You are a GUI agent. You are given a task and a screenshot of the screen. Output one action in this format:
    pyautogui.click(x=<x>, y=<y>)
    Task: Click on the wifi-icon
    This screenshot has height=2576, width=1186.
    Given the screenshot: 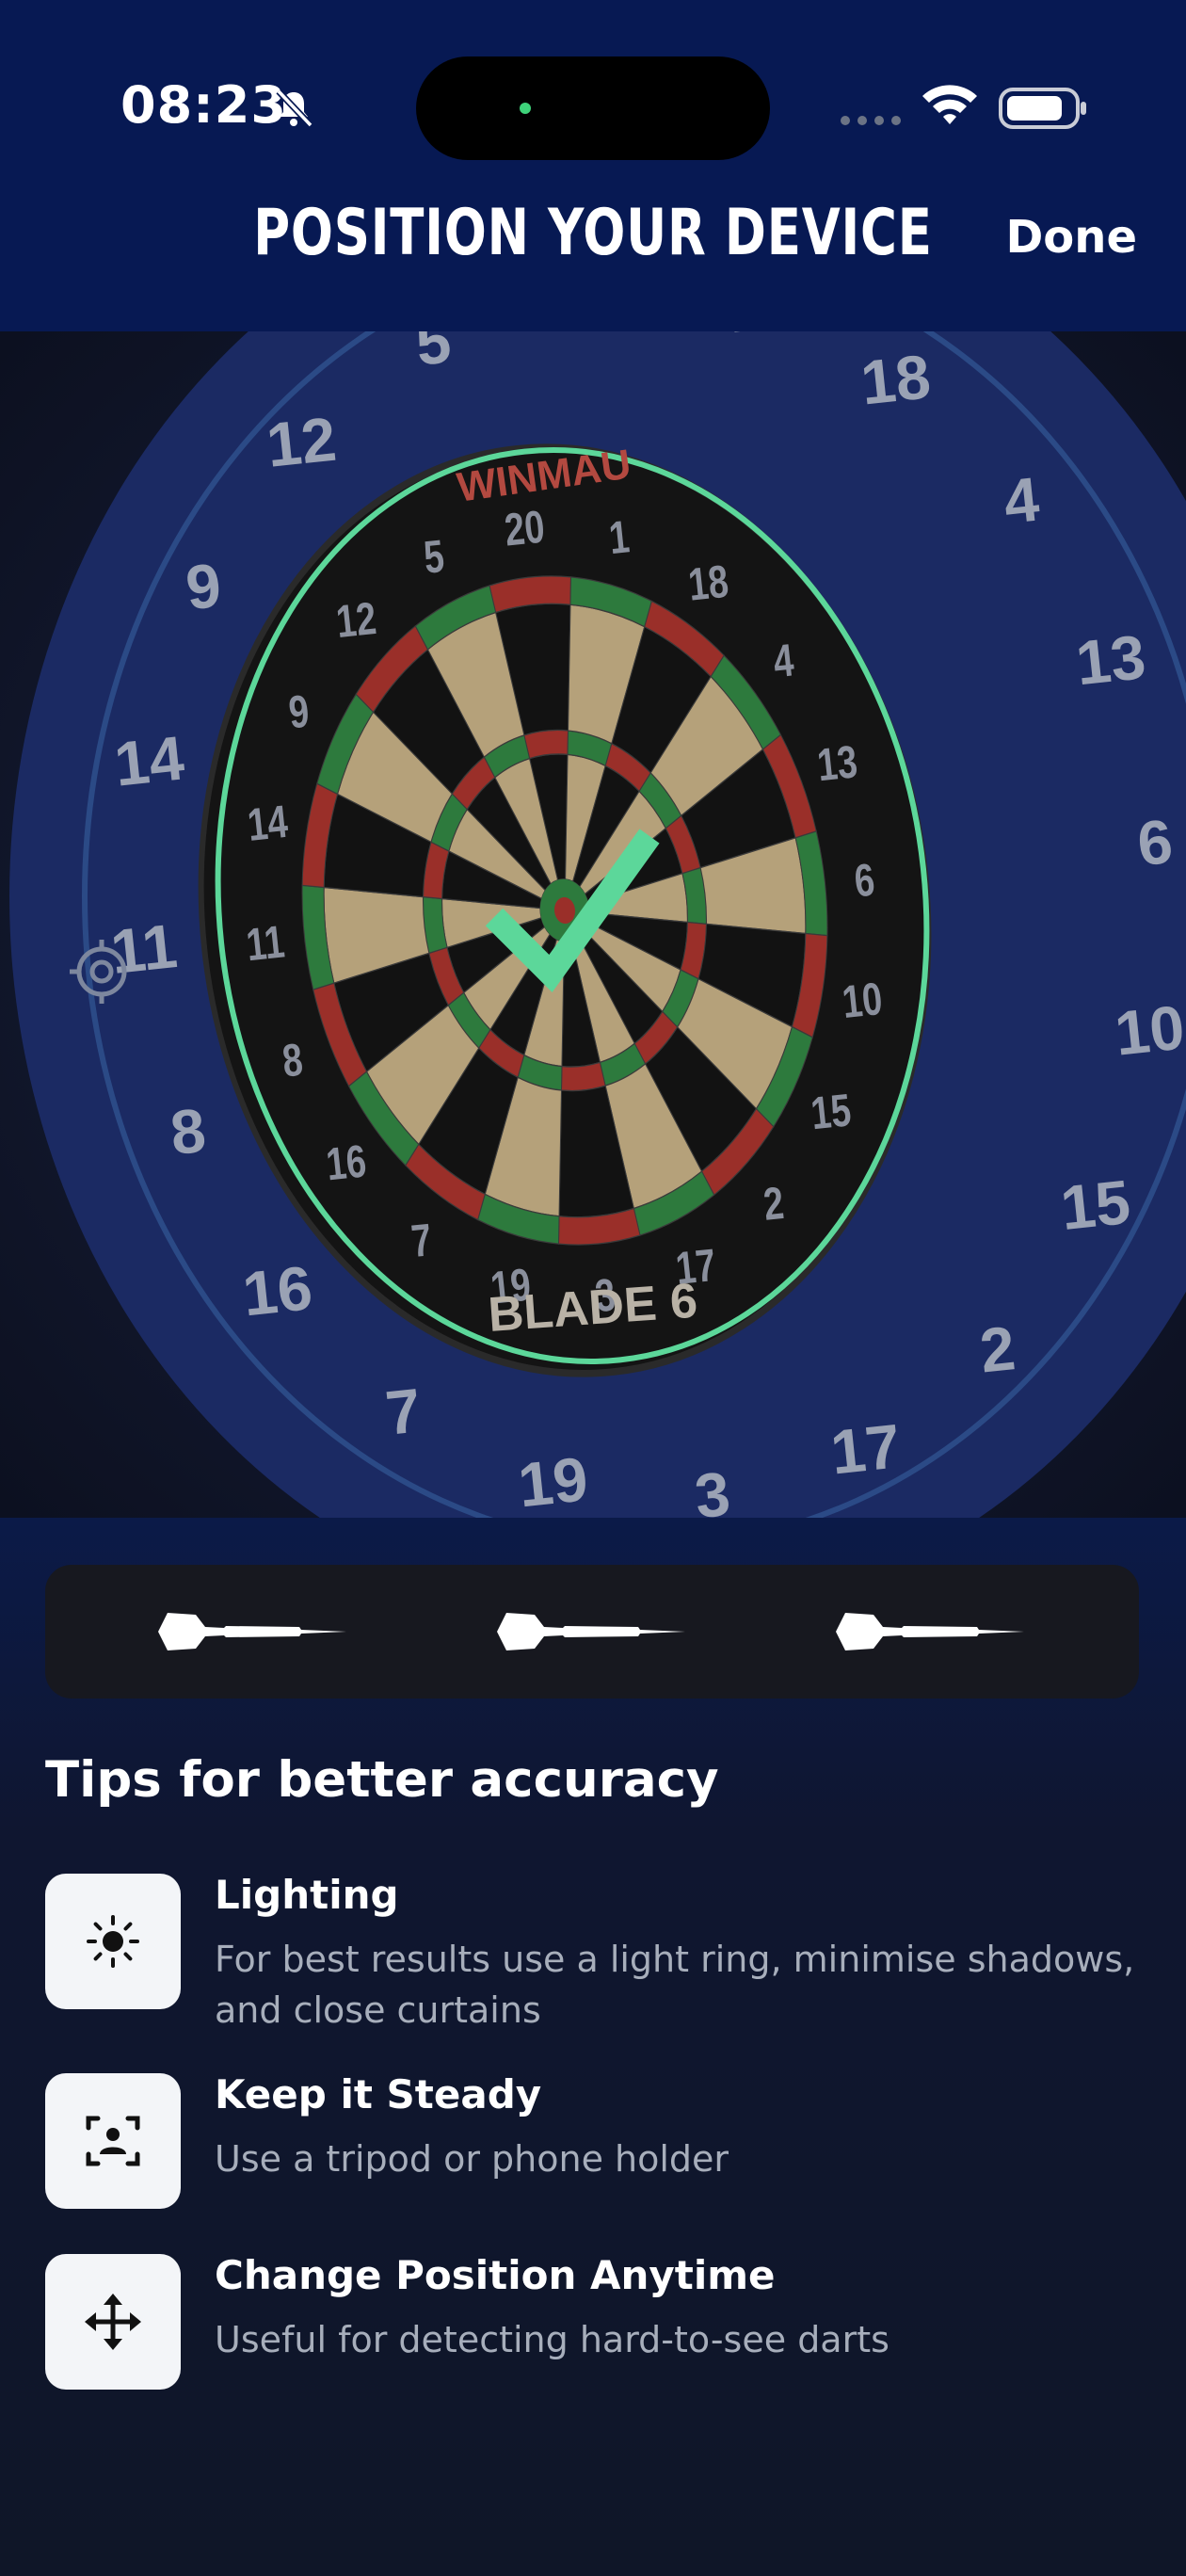 What is the action you would take?
    pyautogui.click(x=949, y=104)
    